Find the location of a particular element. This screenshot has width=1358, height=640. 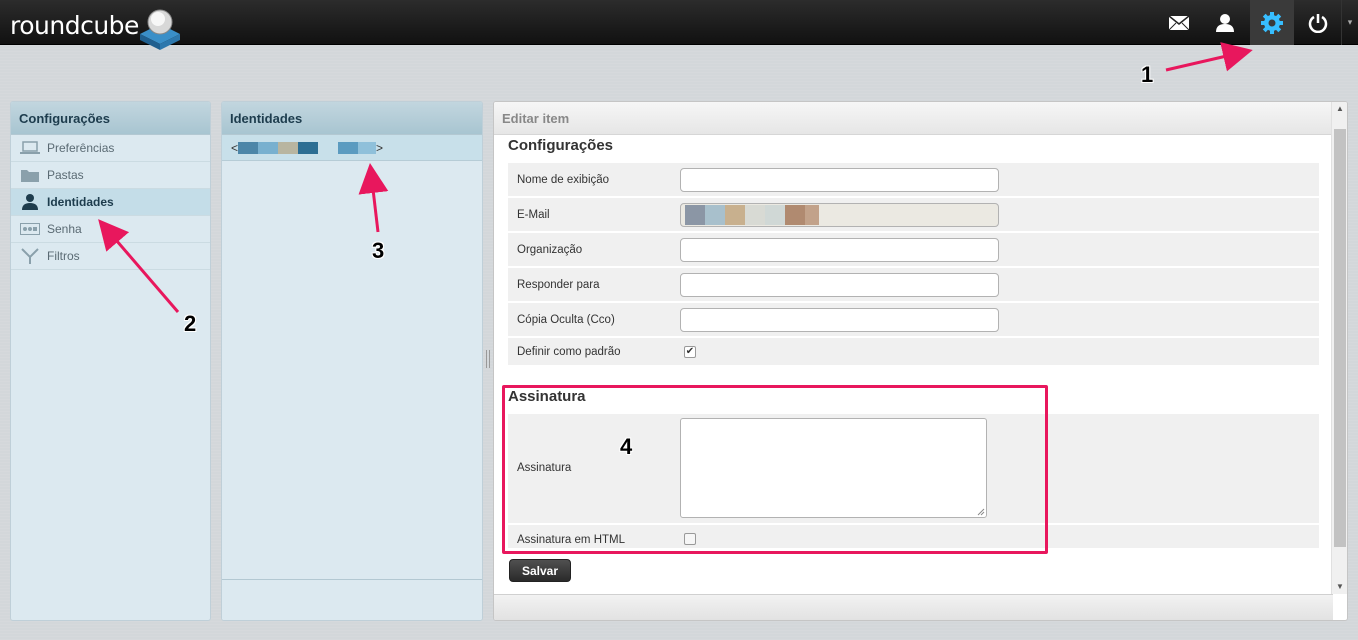

redacted-email is located at coordinates (357, 147).